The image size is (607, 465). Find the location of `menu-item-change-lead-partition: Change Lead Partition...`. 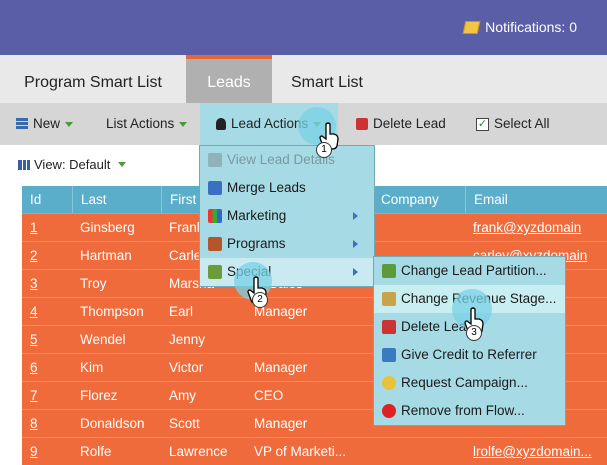

menu-item-change-lead-partition: Change Lead Partition... is located at coordinates (469, 271).